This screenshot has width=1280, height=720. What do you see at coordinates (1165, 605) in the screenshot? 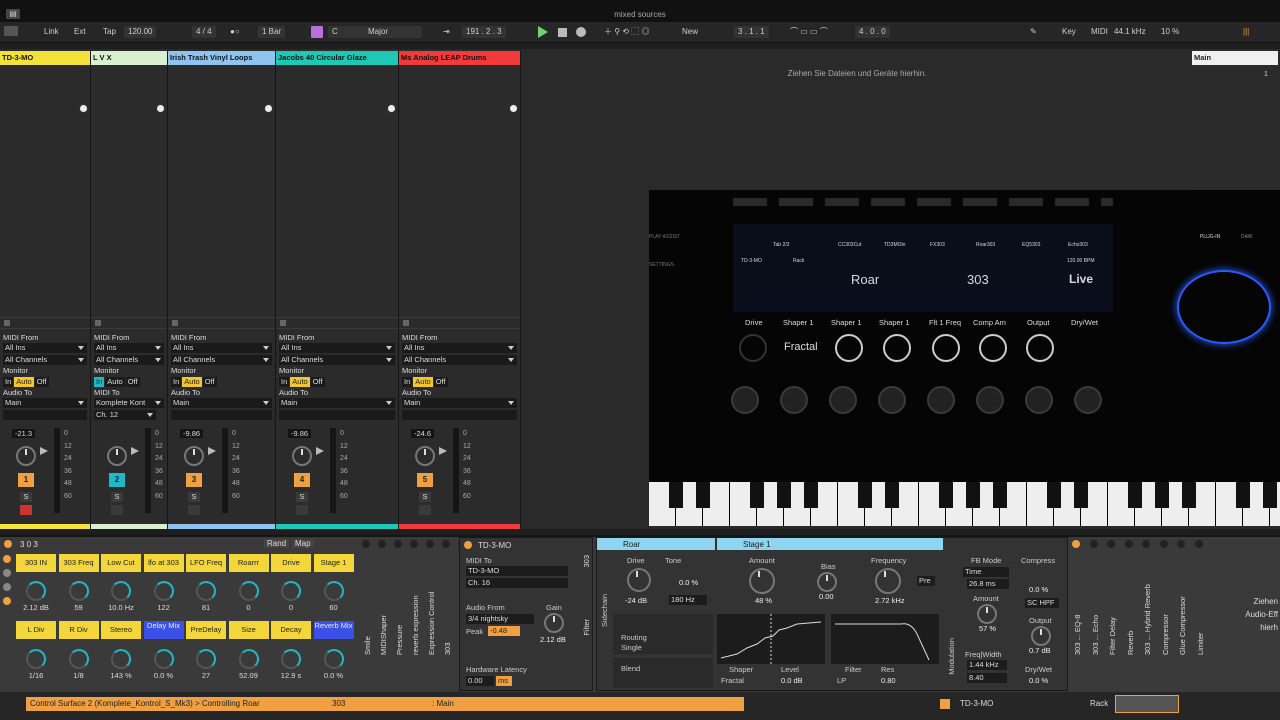
I see `fx-device-label: Compressor` at bounding box center [1165, 605].